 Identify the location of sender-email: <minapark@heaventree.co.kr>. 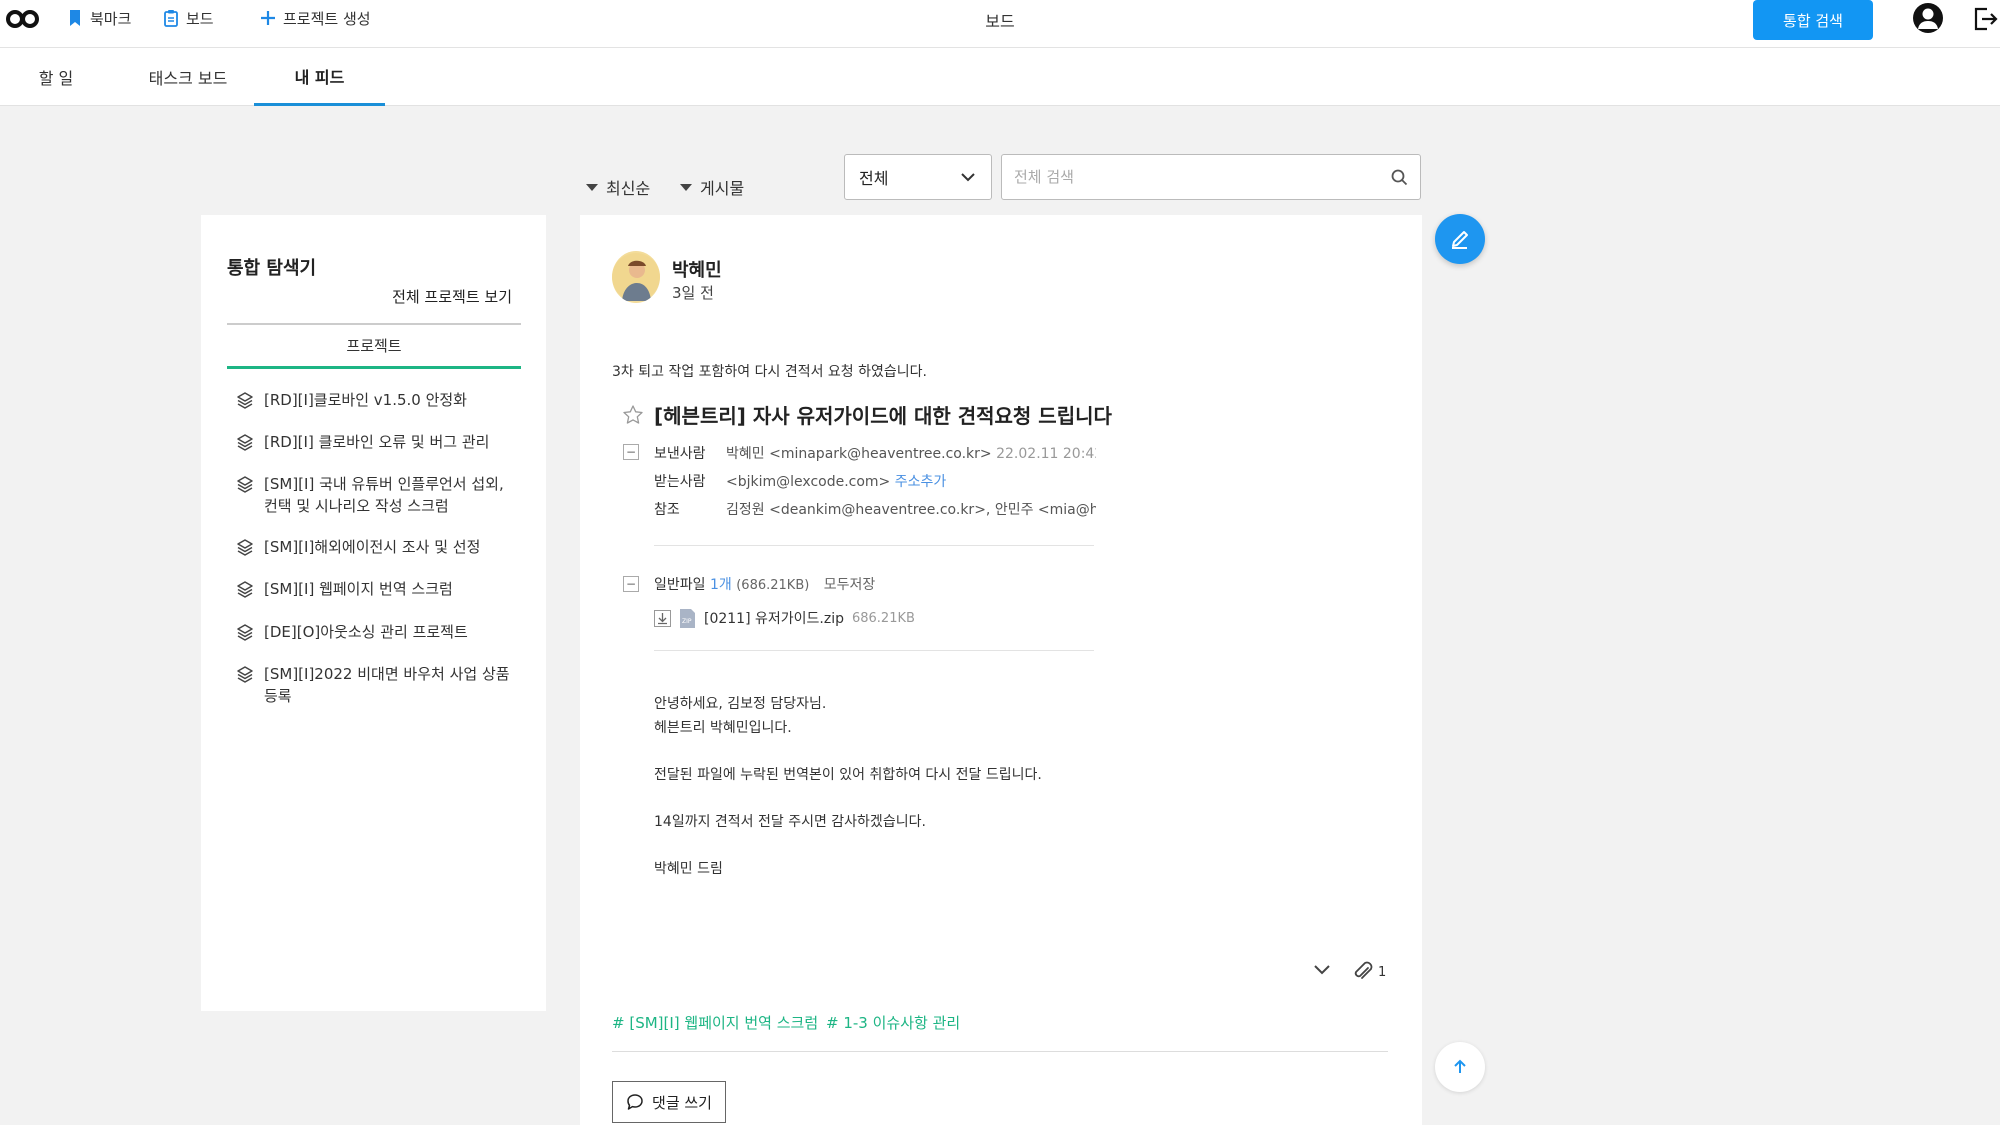
(880, 454).